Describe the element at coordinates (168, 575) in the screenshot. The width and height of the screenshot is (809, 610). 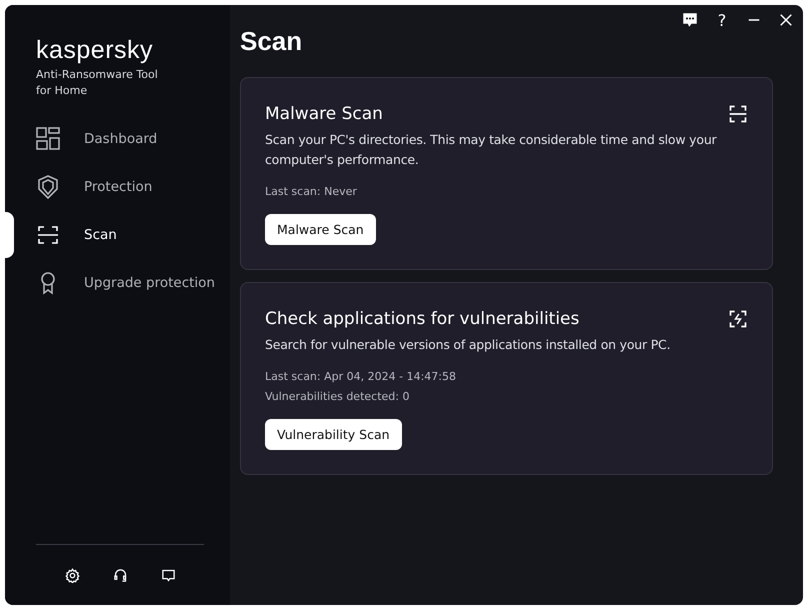
I see `chat-icon` at that location.